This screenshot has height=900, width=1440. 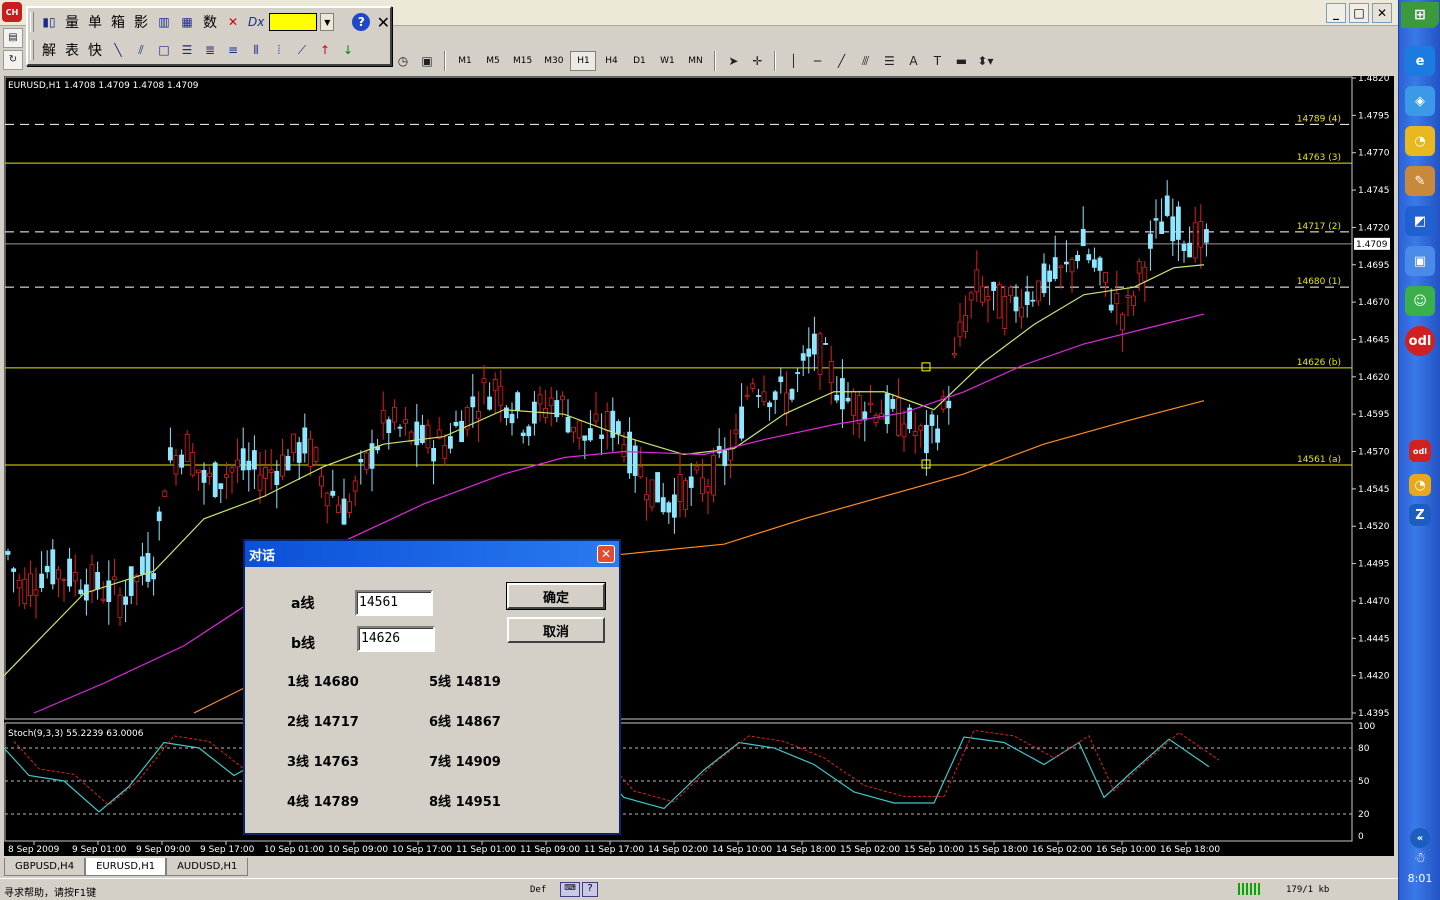 What do you see at coordinates (233, 50) in the screenshot?
I see `hlines-icon: ≡` at bounding box center [233, 50].